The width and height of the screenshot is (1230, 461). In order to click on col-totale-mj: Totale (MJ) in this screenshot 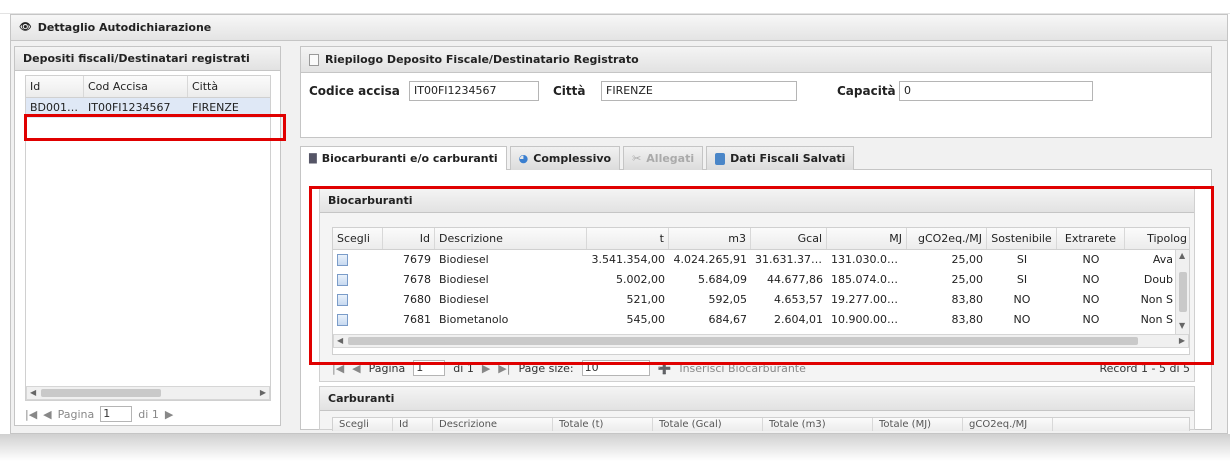, I will do `click(918, 424)`.